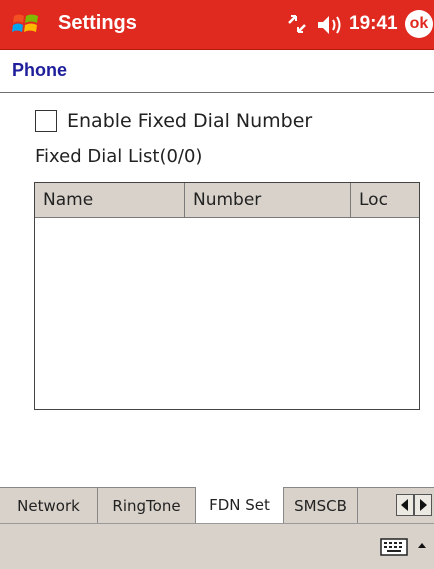 This screenshot has width=434, height=569. I want to click on tab-ringtone: RingTone, so click(147, 506).